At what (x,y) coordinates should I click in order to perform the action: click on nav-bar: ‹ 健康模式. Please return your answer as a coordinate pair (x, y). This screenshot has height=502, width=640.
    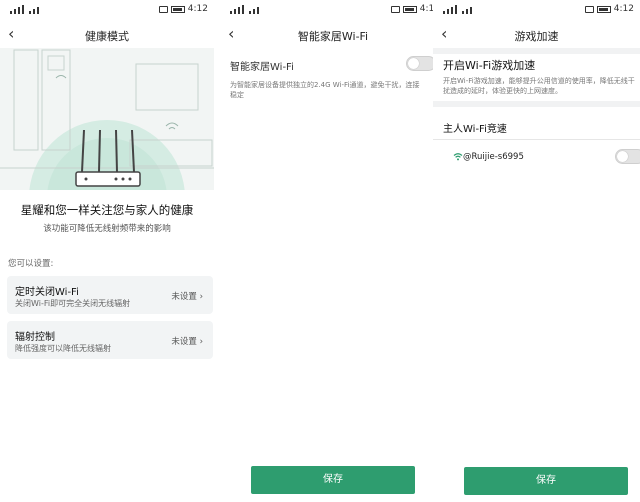
    Looking at the image, I should click on (107, 35).